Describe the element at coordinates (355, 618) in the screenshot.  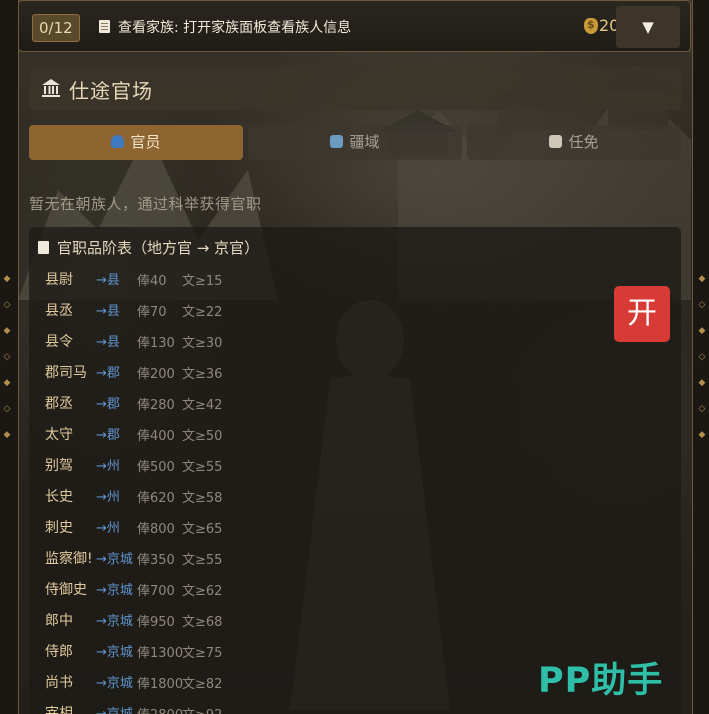
I see `rank-row: 郎中 →京城 俸950 文≥68` at that location.